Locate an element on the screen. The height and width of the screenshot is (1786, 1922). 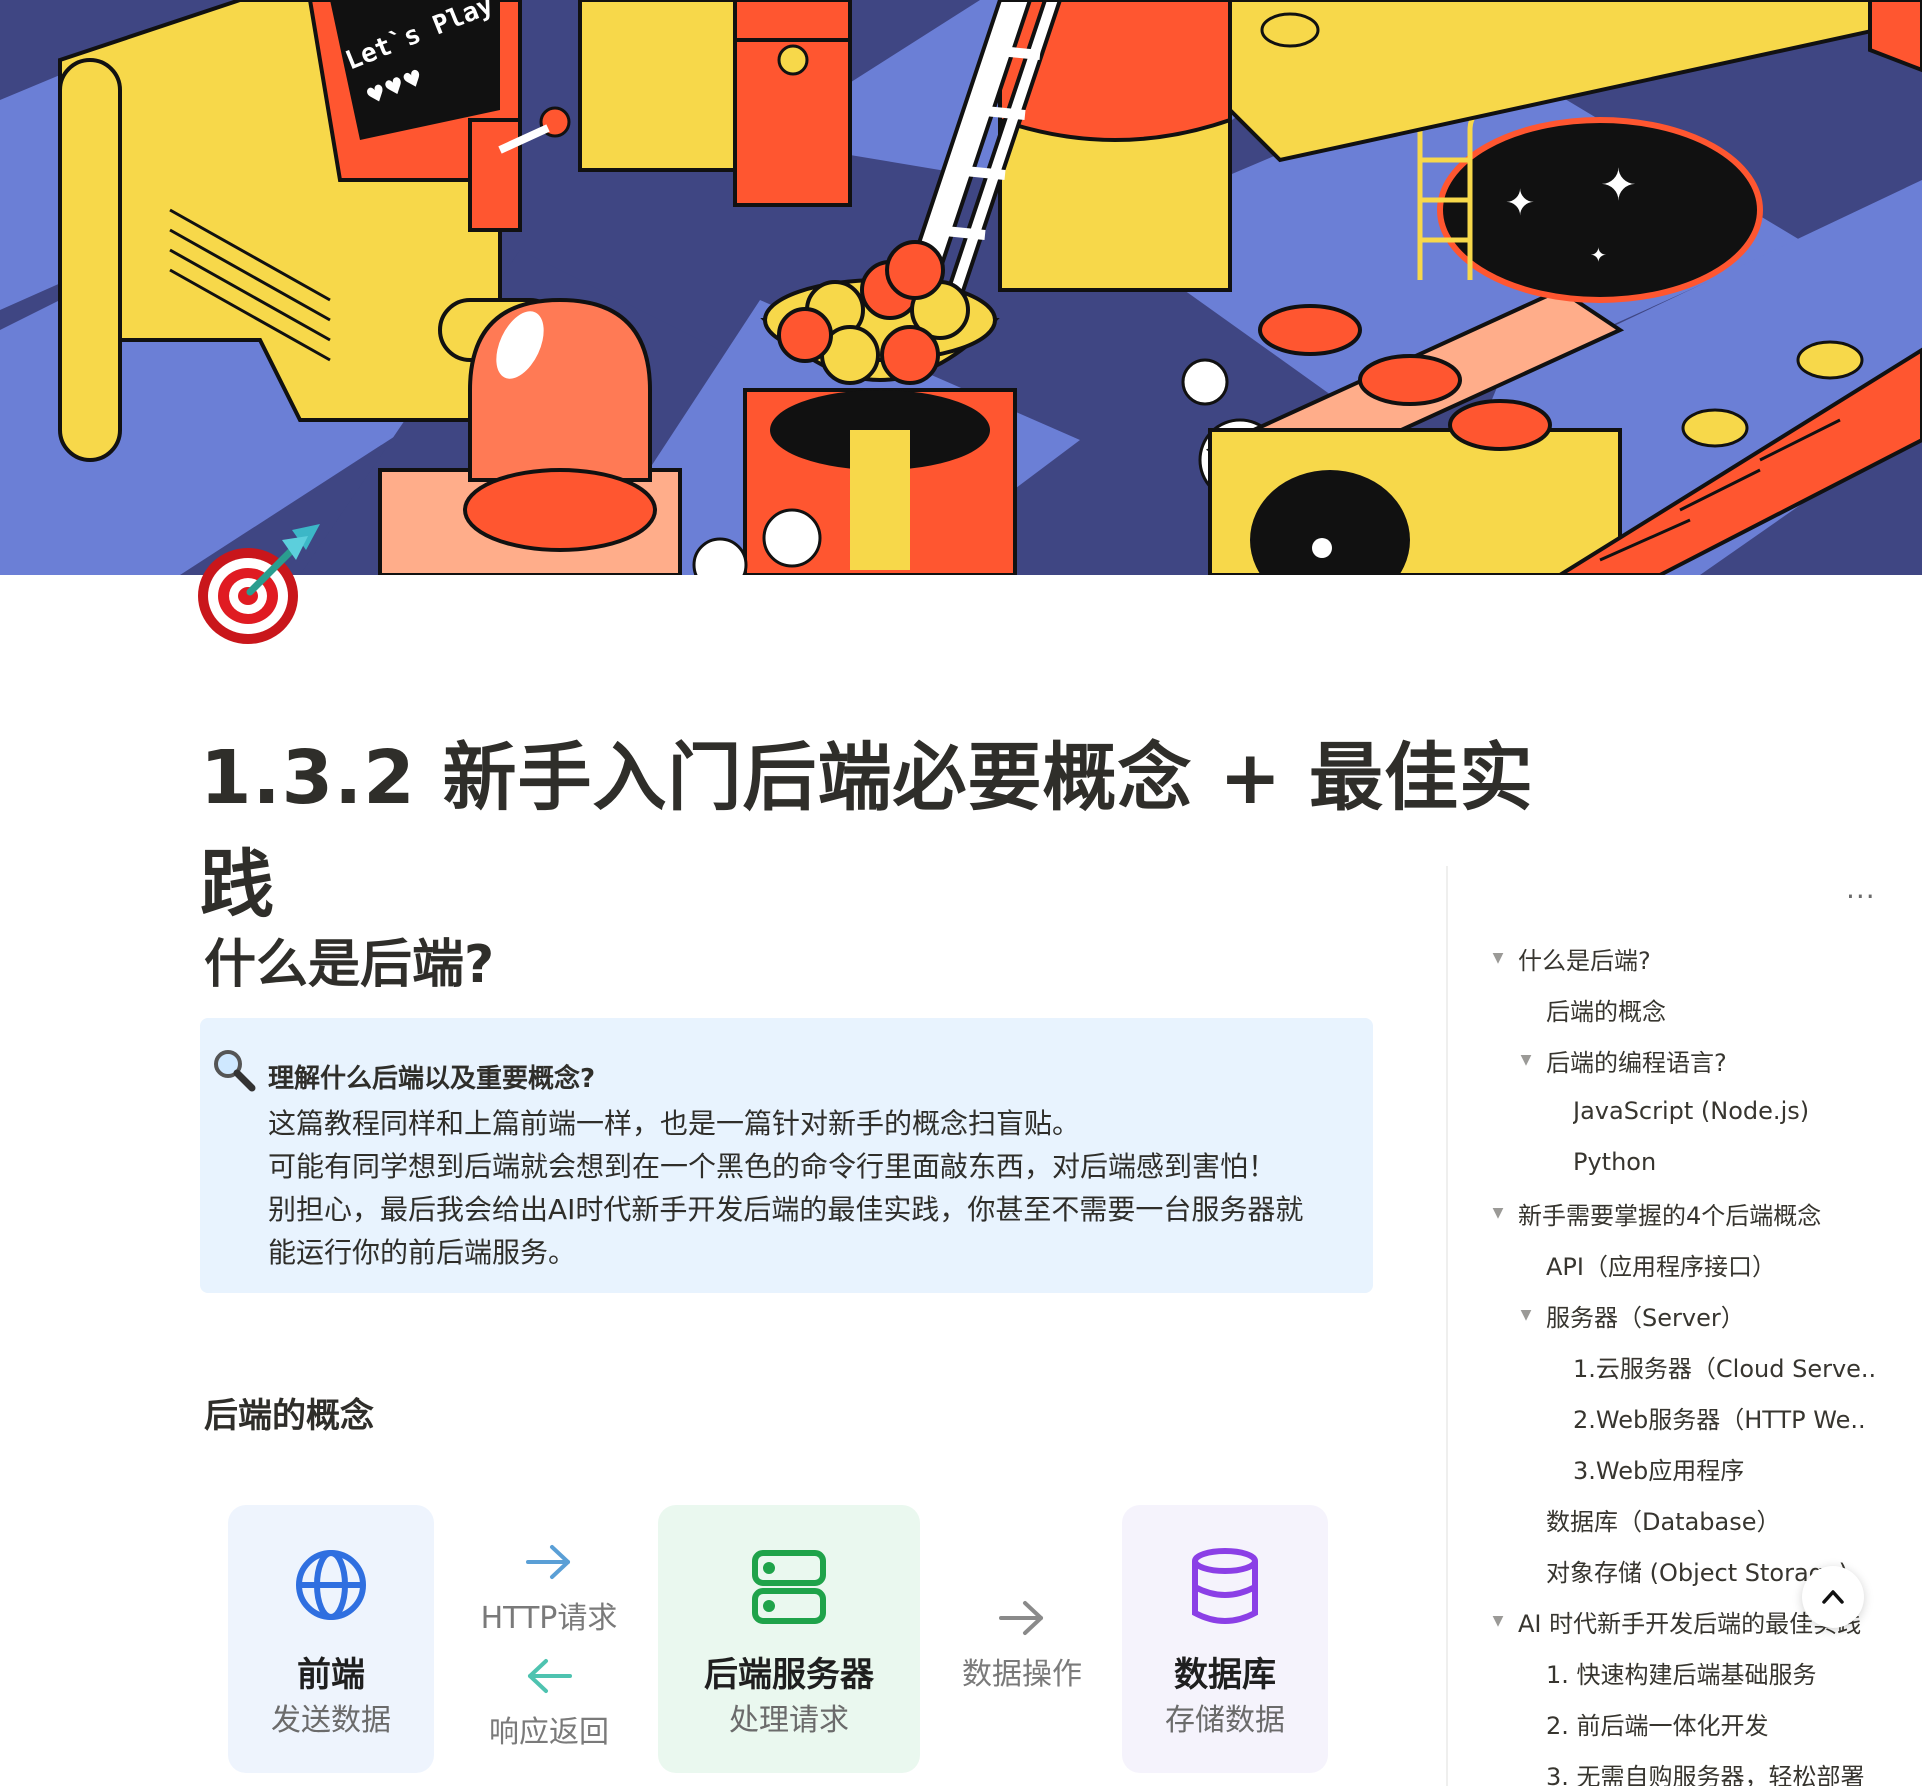
callout-line: 可能有同学想到后端就会想到在一个黑色的命令行里面敲东西，对后端感到害怕！ is located at coordinates (772, 1166).